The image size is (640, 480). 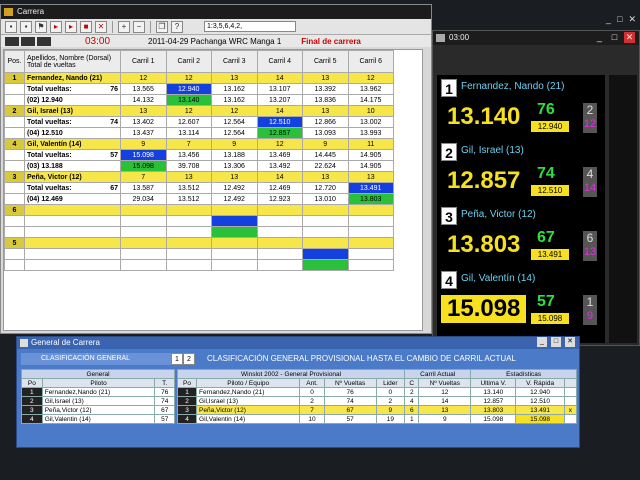 What do you see at coordinates (199, 177) in the screenshot?
I see `table-row: 3 Peña, Victor (12) 7 13 13 14 13 13` at bounding box center [199, 177].